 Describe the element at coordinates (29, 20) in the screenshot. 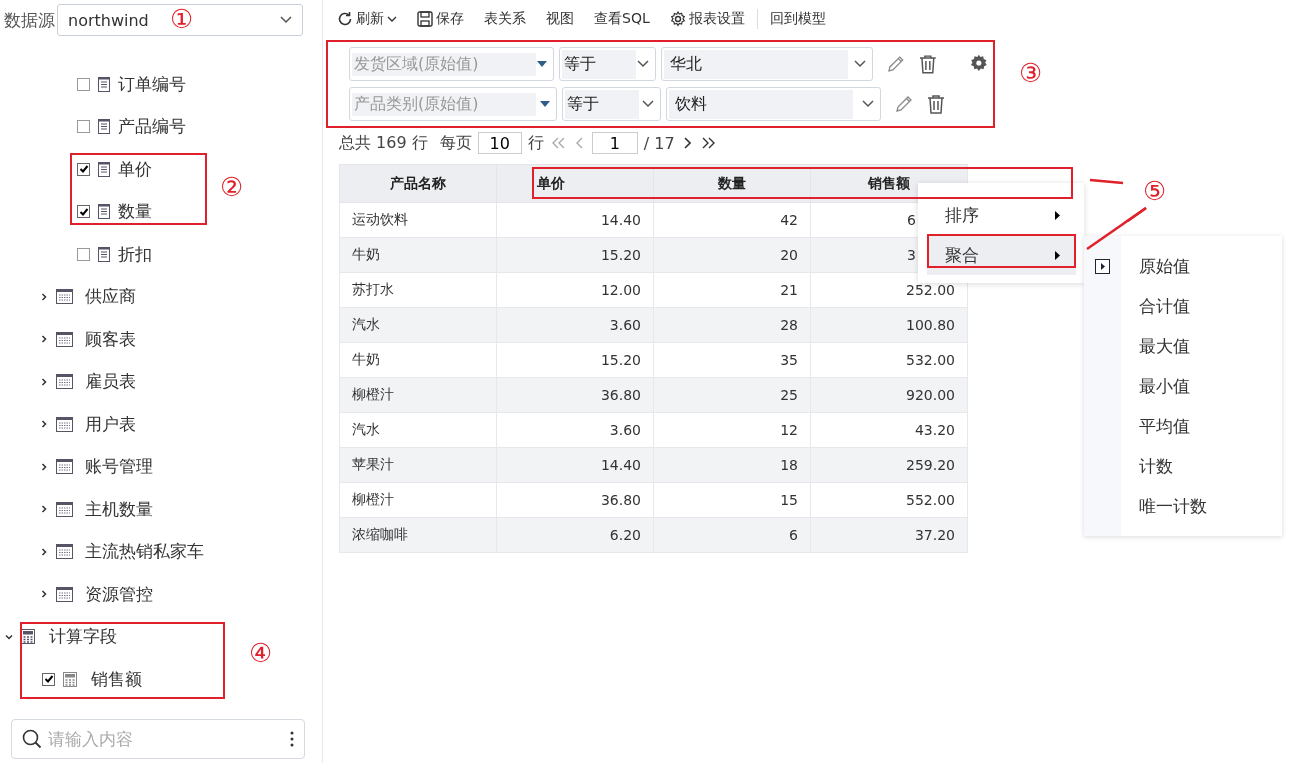

I see `datasource-label: 数据源` at that location.